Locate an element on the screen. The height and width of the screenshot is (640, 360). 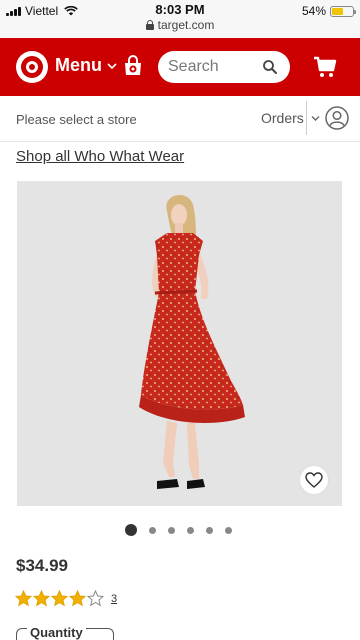
carousel-dots is located at coordinates (178, 530).